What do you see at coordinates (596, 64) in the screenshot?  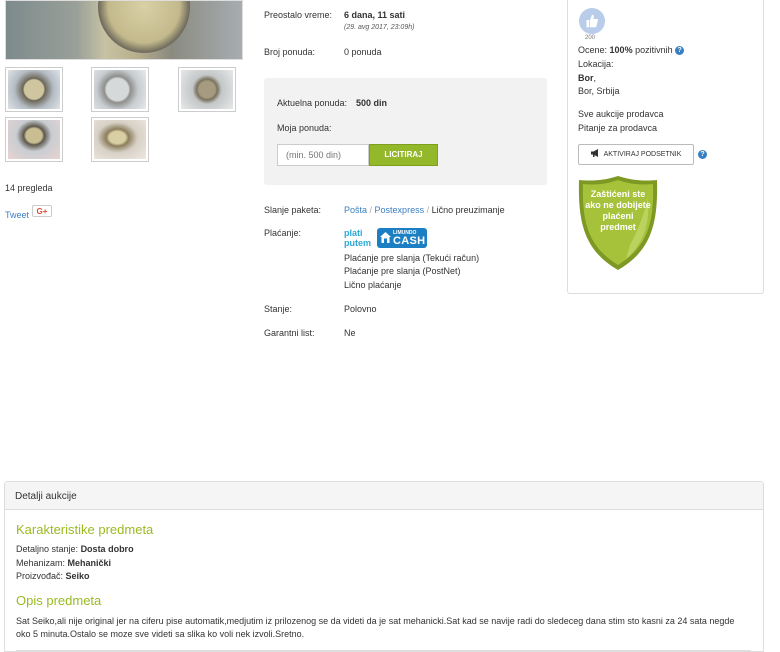 I see `location-label: Lokacija:` at bounding box center [596, 64].